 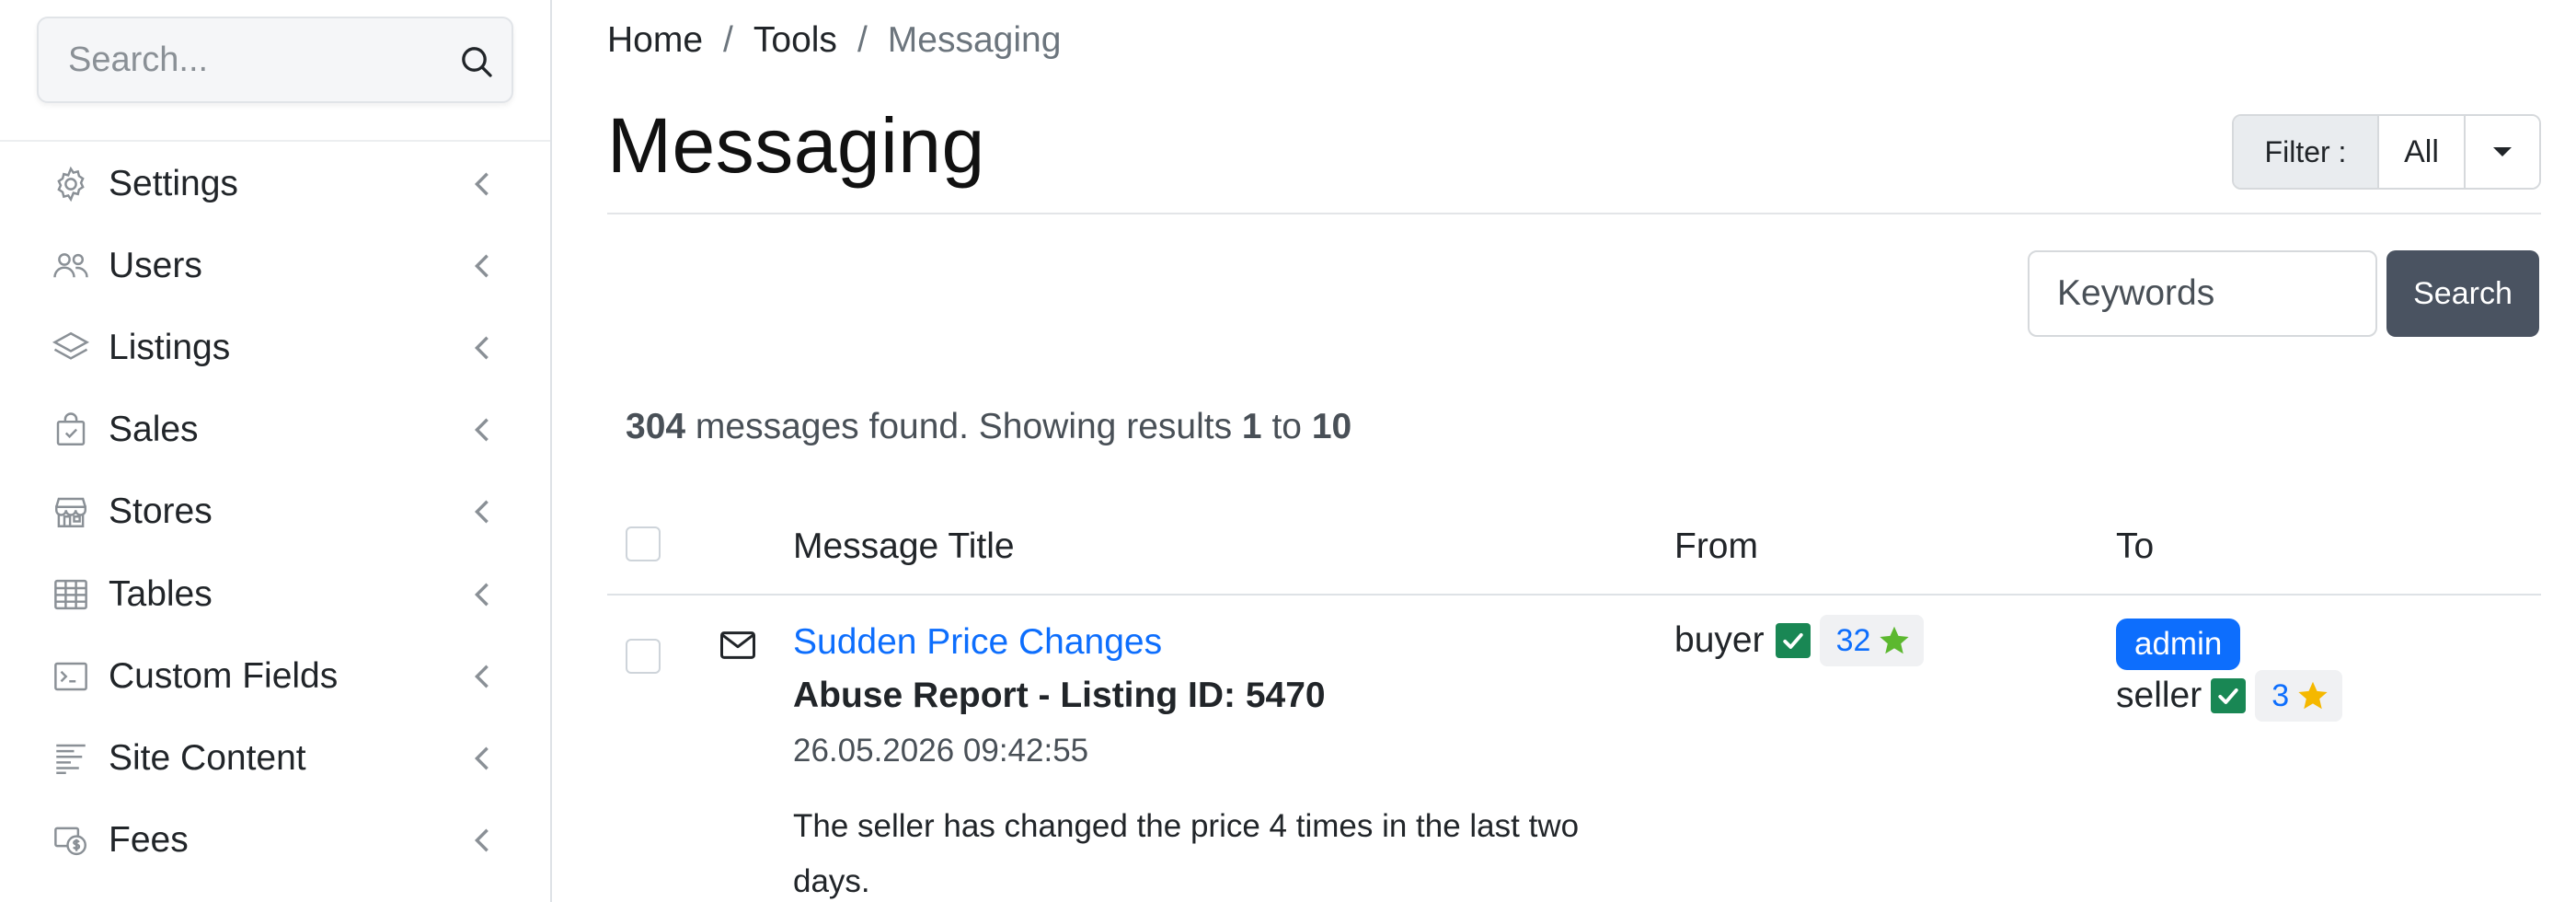 I want to click on column-header-to: To, so click(x=2135, y=546).